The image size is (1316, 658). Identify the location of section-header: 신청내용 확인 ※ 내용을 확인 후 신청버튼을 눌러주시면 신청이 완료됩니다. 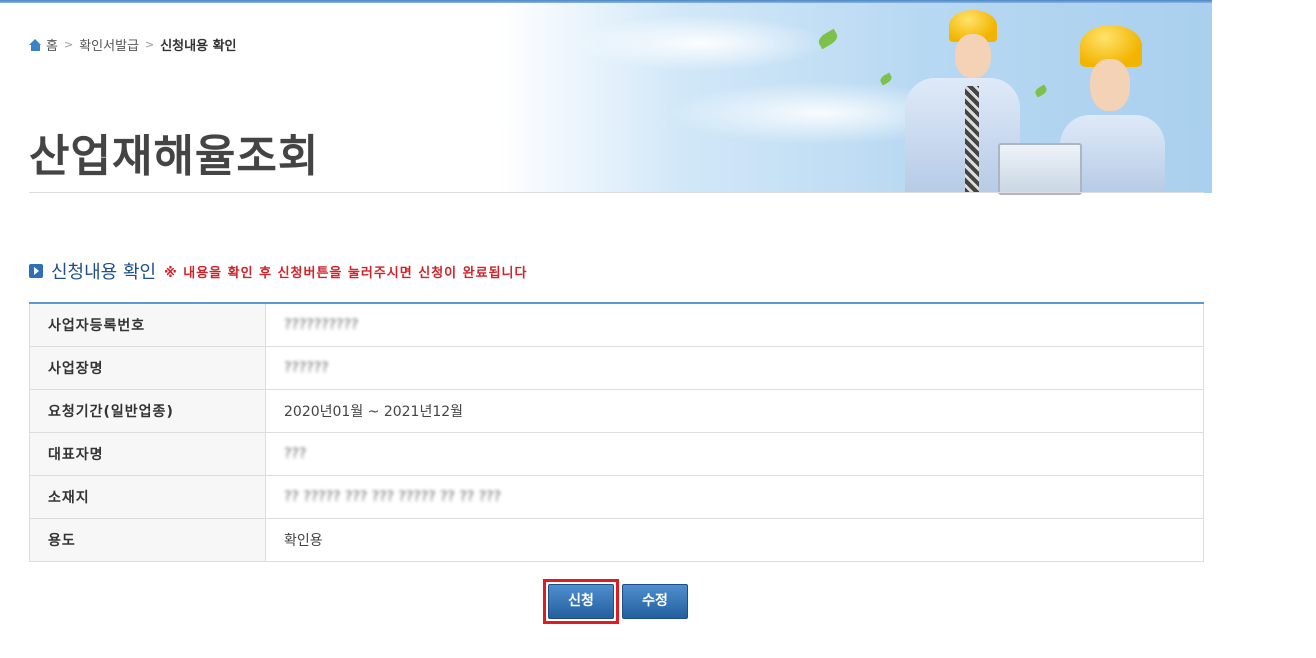
(278, 271).